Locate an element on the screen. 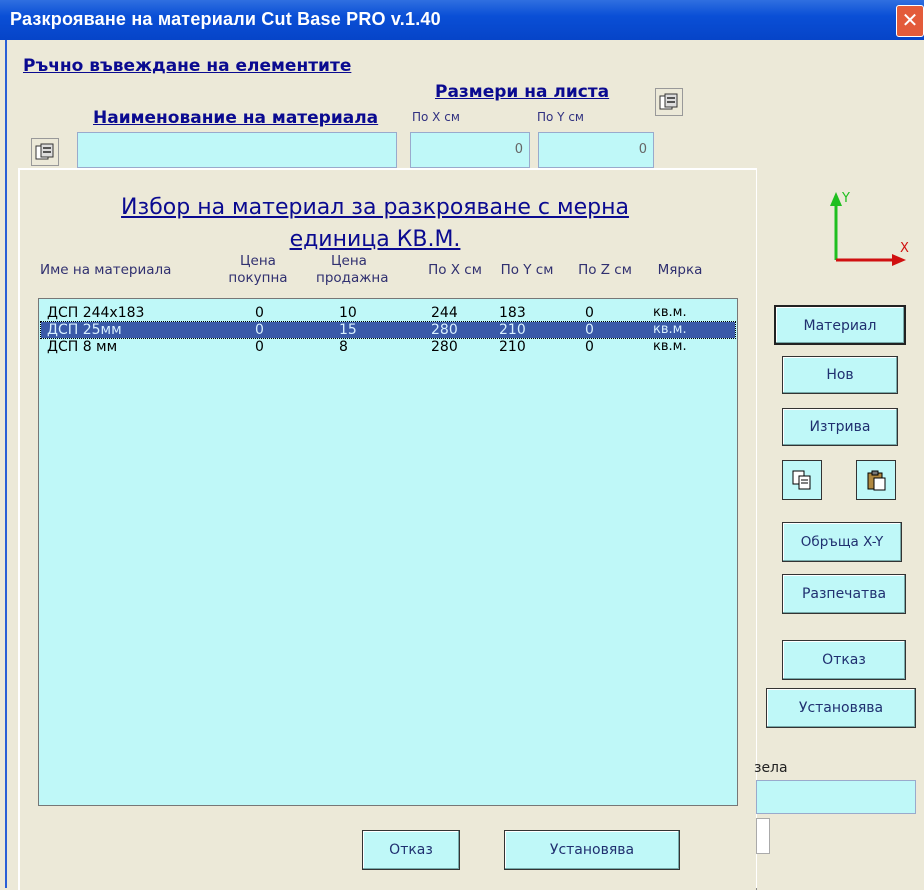 The width and height of the screenshot is (924, 890). cell-y: 183 is located at coordinates (512, 313).